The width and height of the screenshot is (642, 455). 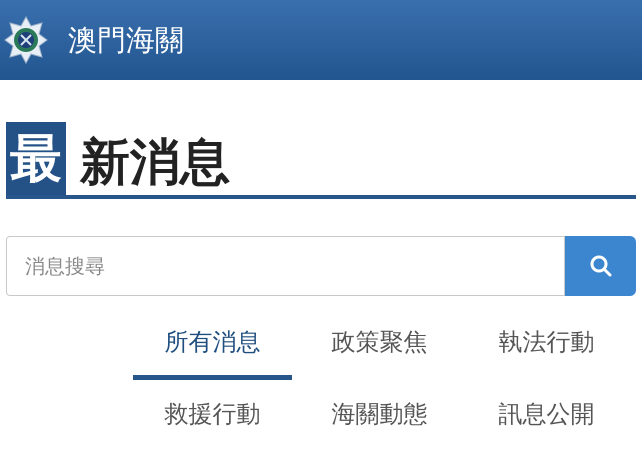 I want to click on category-tab: 救援行動, so click(x=212, y=416).